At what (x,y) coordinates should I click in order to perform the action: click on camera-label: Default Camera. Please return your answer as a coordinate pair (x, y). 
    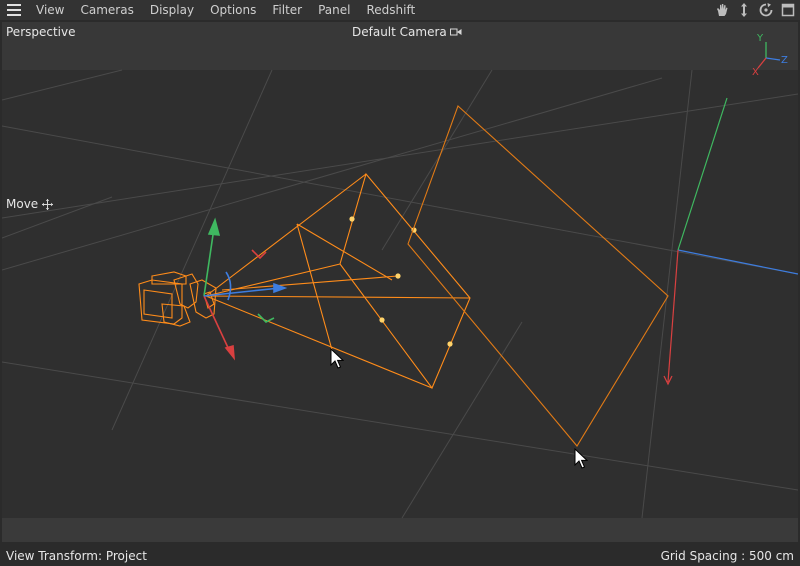
    Looking at the image, I should click on (399, 32).